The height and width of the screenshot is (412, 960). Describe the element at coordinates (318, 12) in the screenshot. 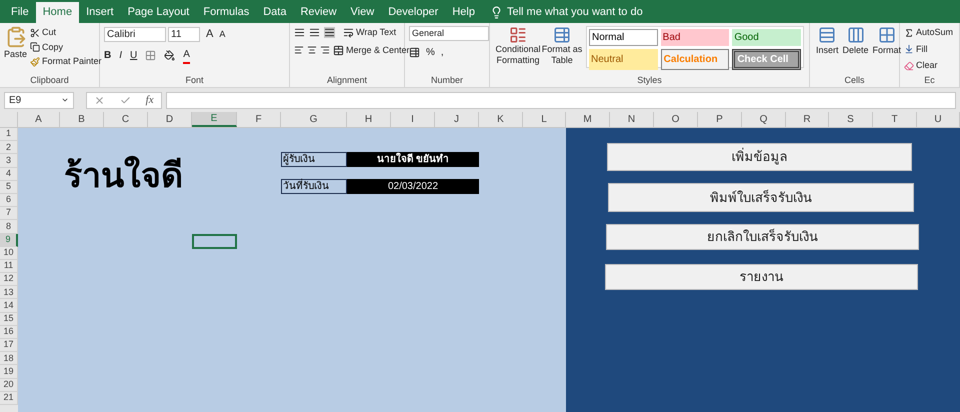

I see `ribbon-tab: Review` at that location.